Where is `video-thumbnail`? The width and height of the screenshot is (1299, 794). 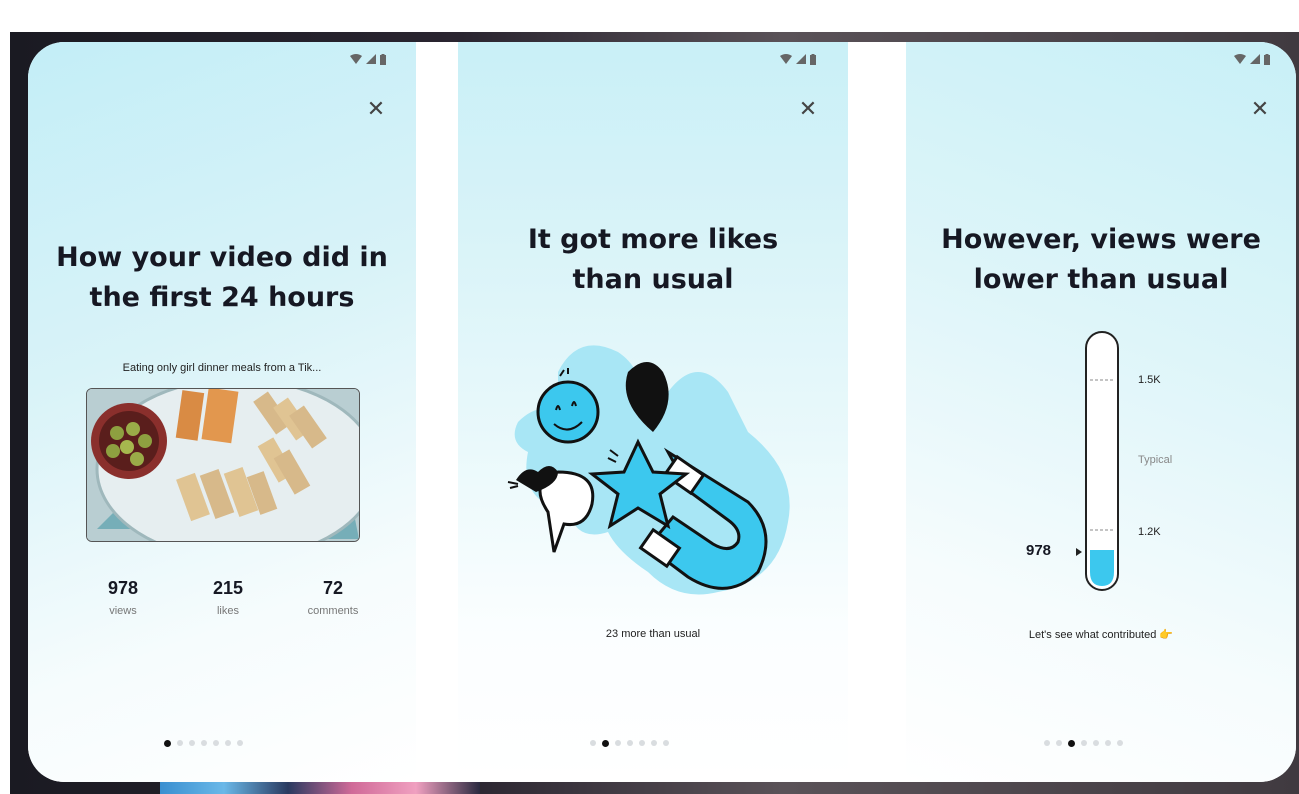 video-thumbnail is located at coordinates (223, 465).